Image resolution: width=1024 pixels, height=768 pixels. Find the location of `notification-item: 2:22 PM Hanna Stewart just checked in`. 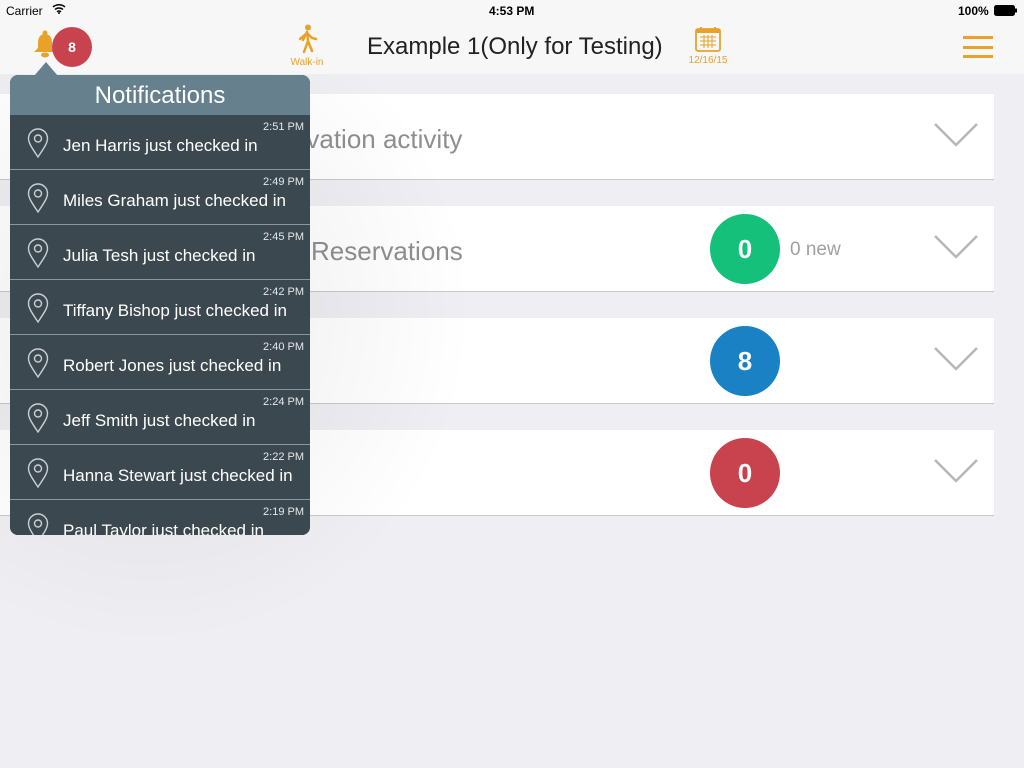

notification-item: 2:22 PM Hanna Stewart just checked in is located at coordinates (160, 472).